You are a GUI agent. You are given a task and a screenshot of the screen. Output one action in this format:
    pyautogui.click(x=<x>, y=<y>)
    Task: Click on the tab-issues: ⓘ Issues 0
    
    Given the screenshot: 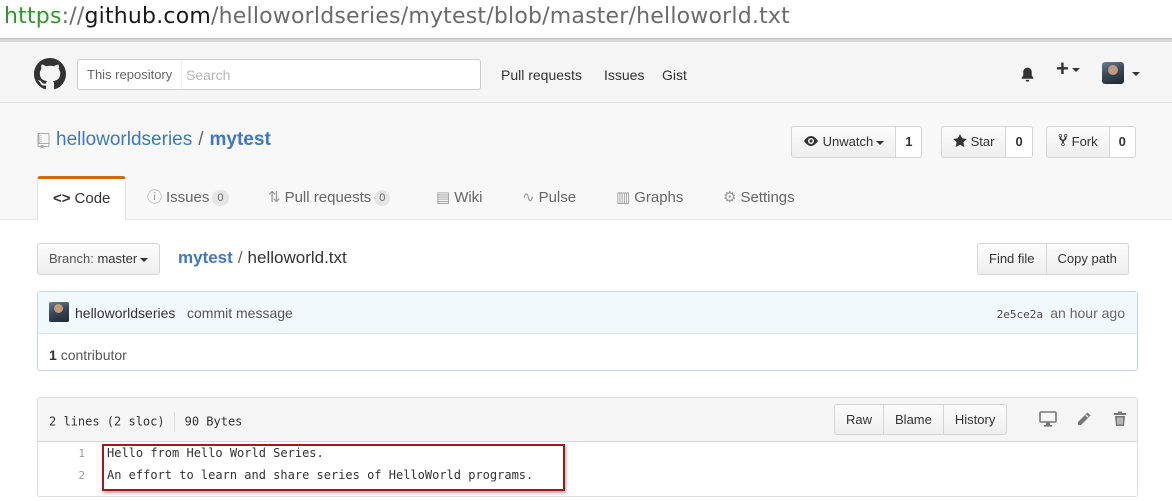 What is the action you would take?
    pyautogui.click(x=188, y=198)
    